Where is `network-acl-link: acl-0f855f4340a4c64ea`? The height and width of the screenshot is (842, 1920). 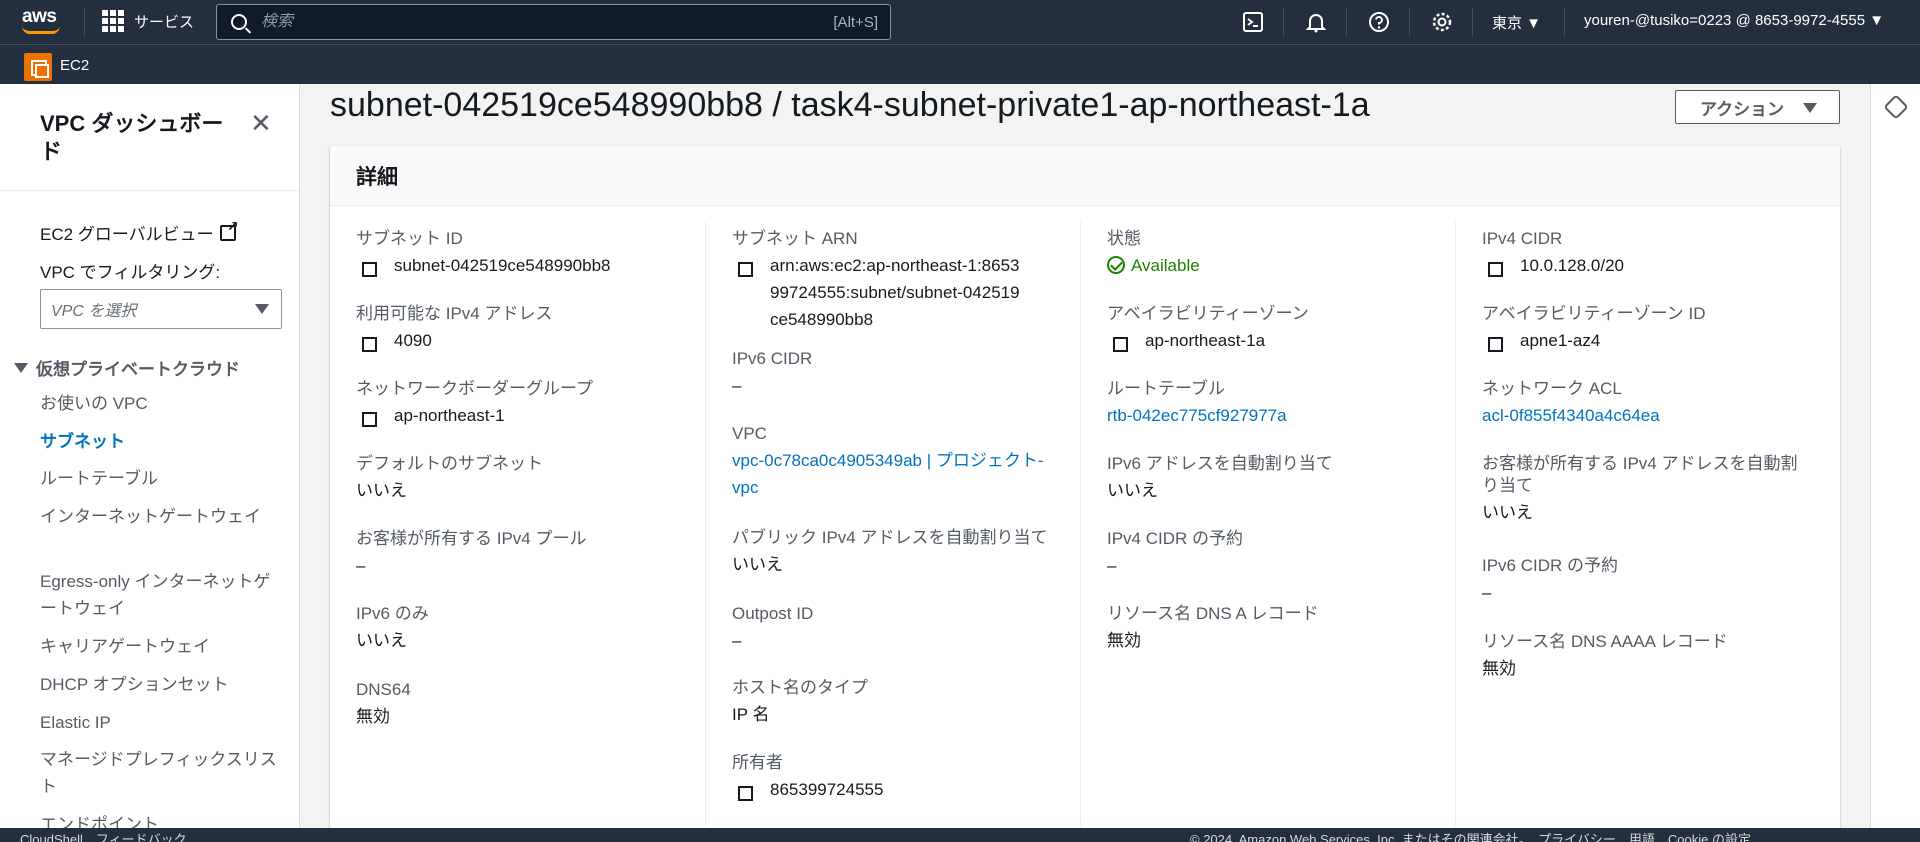 network-acl-link: acl-0f855f4340a4c64ea is located at coordinates (1647, 415).